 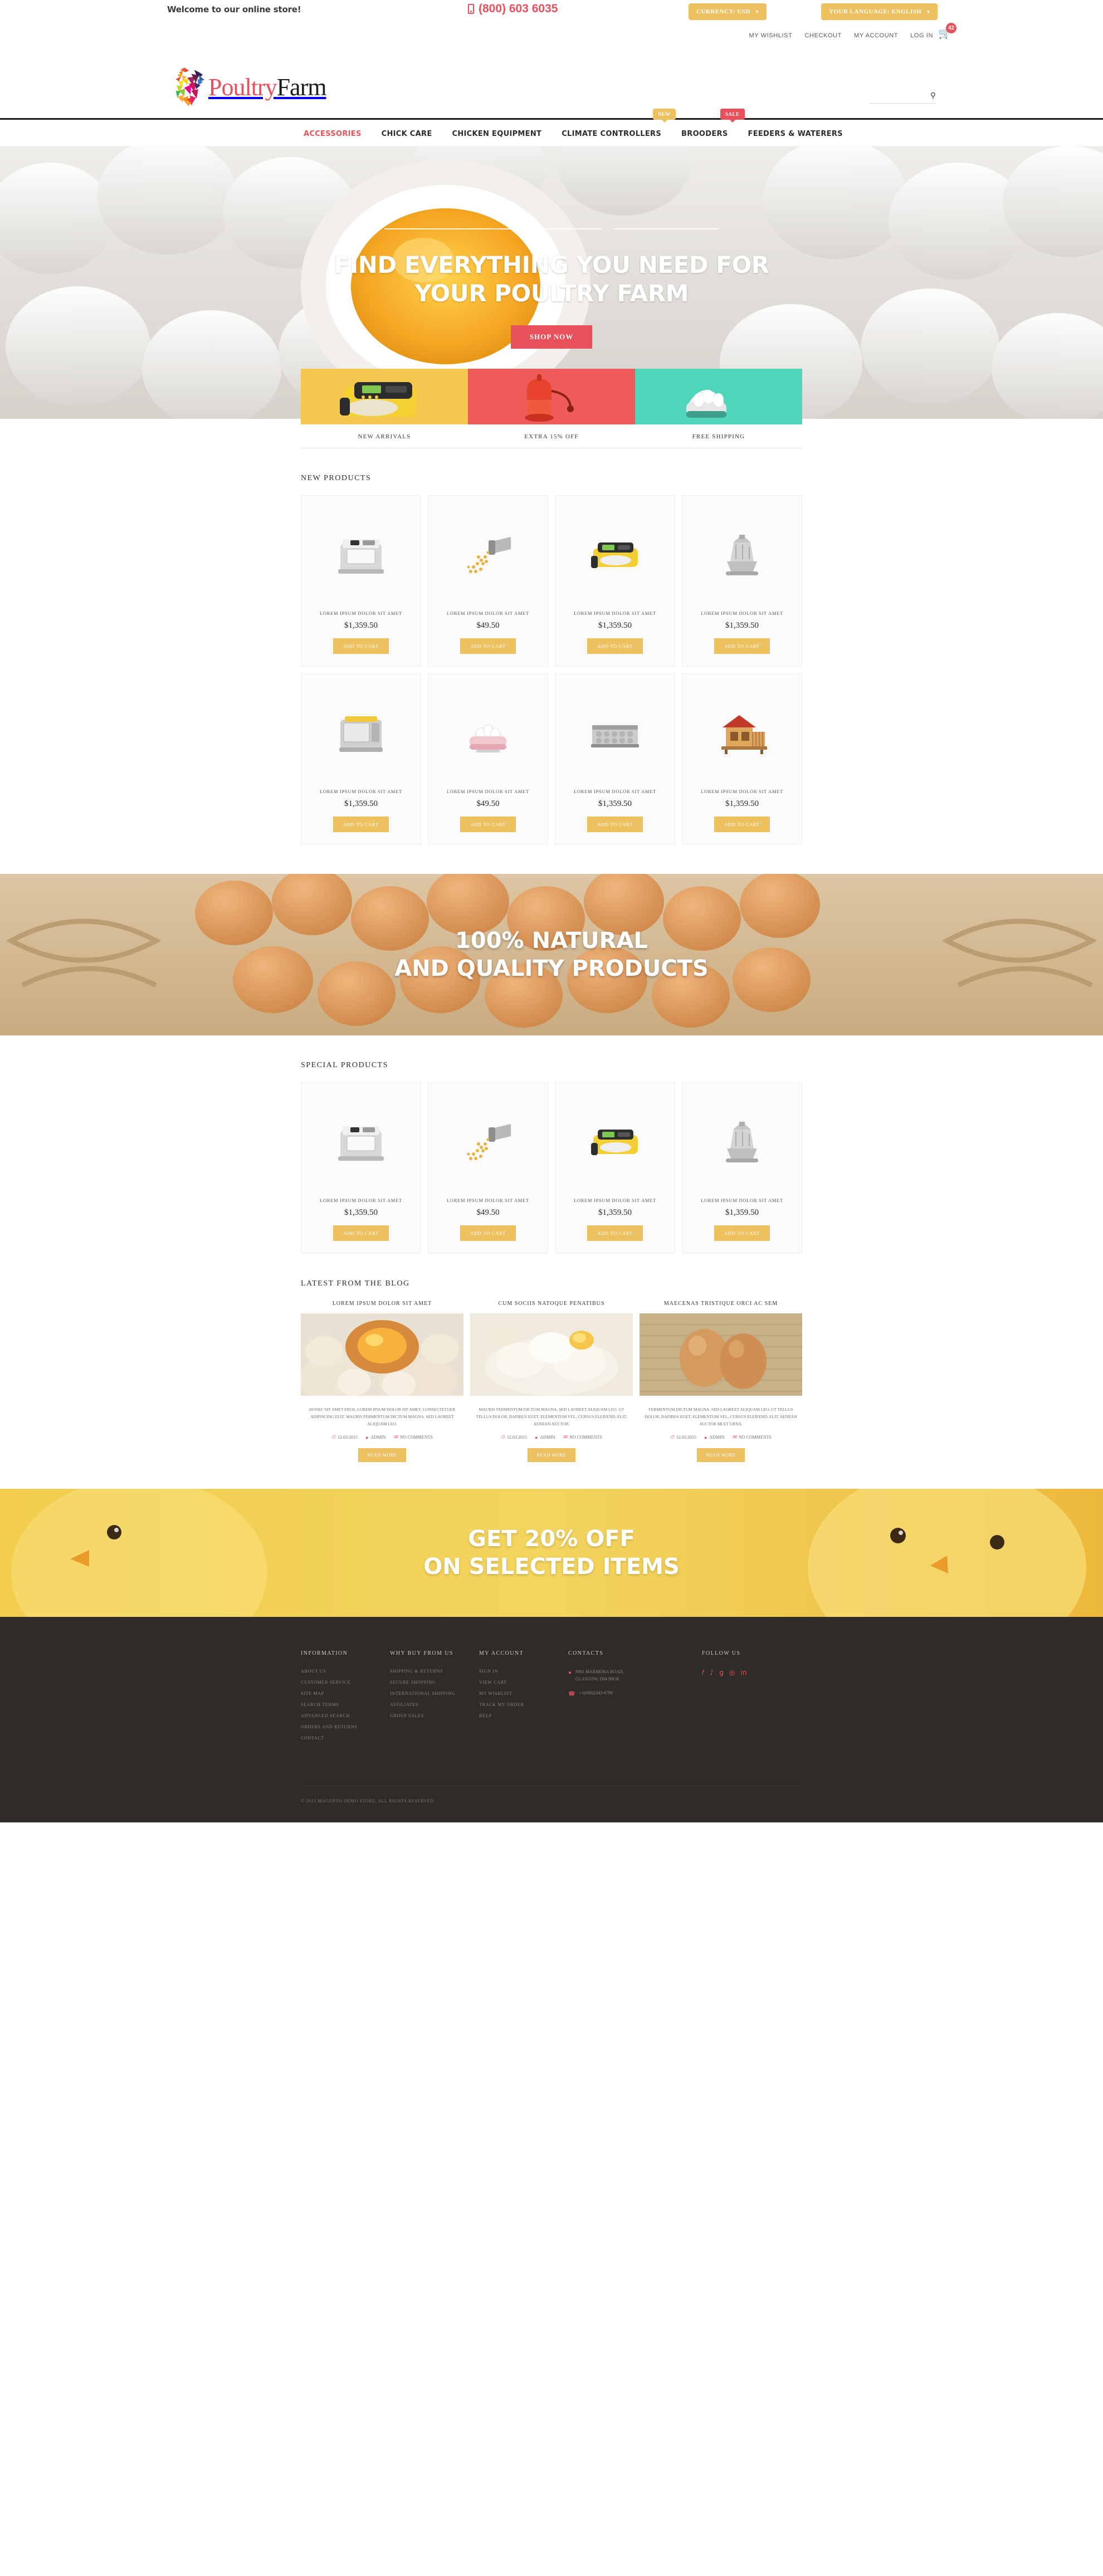 What do you see at coordinates (951, 28) in the screenshot?
I see `cart-count-badge: 42` at bounding box center [951, 28].